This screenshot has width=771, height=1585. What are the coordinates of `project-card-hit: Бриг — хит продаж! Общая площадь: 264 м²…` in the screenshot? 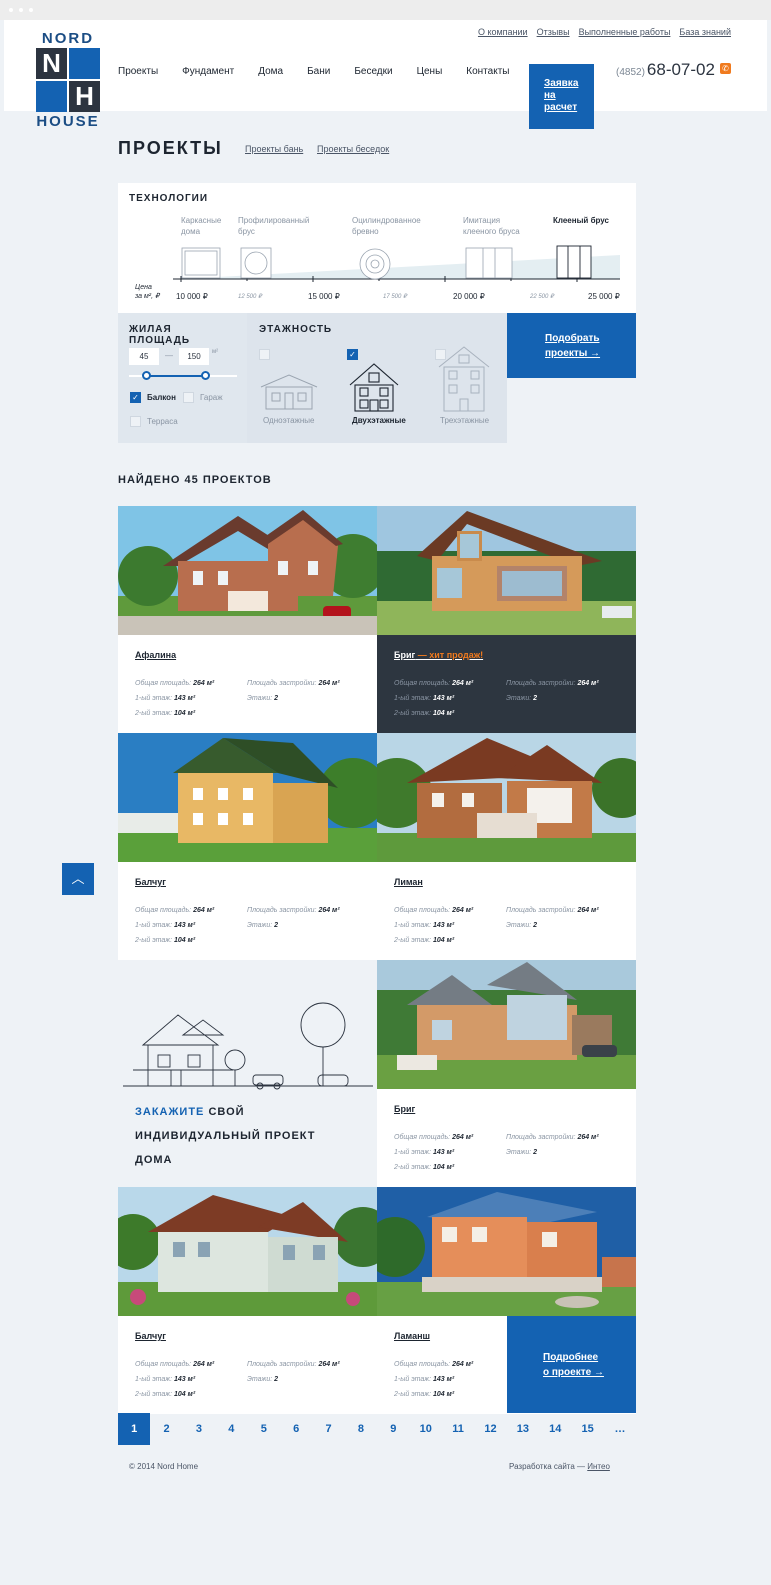 It's located at (506, 619).